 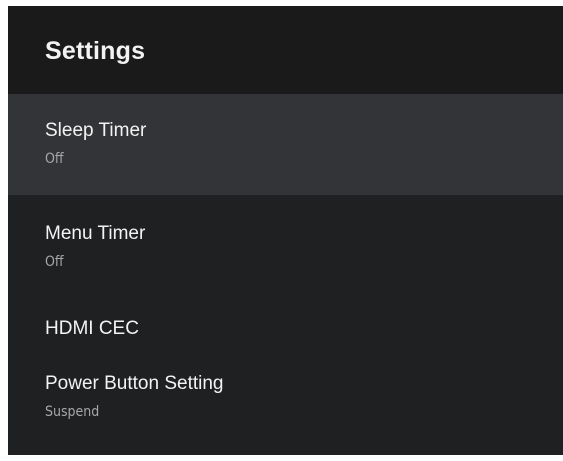 I want to click on sleep-timer-value: Off, so click(x=54, y=159).